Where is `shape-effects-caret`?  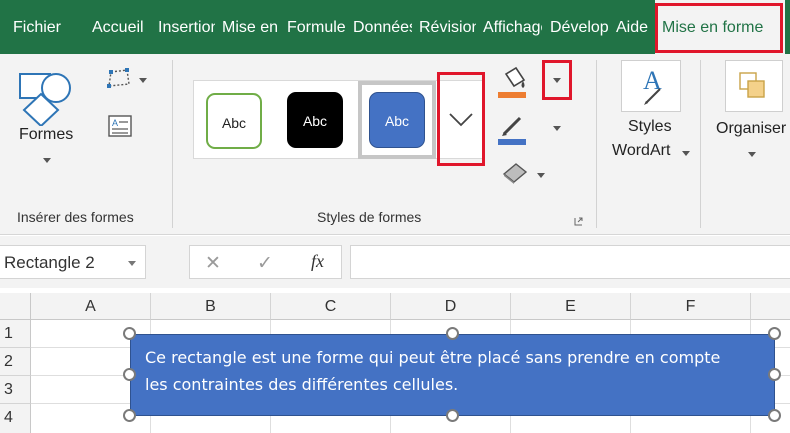 shape-effects-caret is located at coordinates (541, 175).